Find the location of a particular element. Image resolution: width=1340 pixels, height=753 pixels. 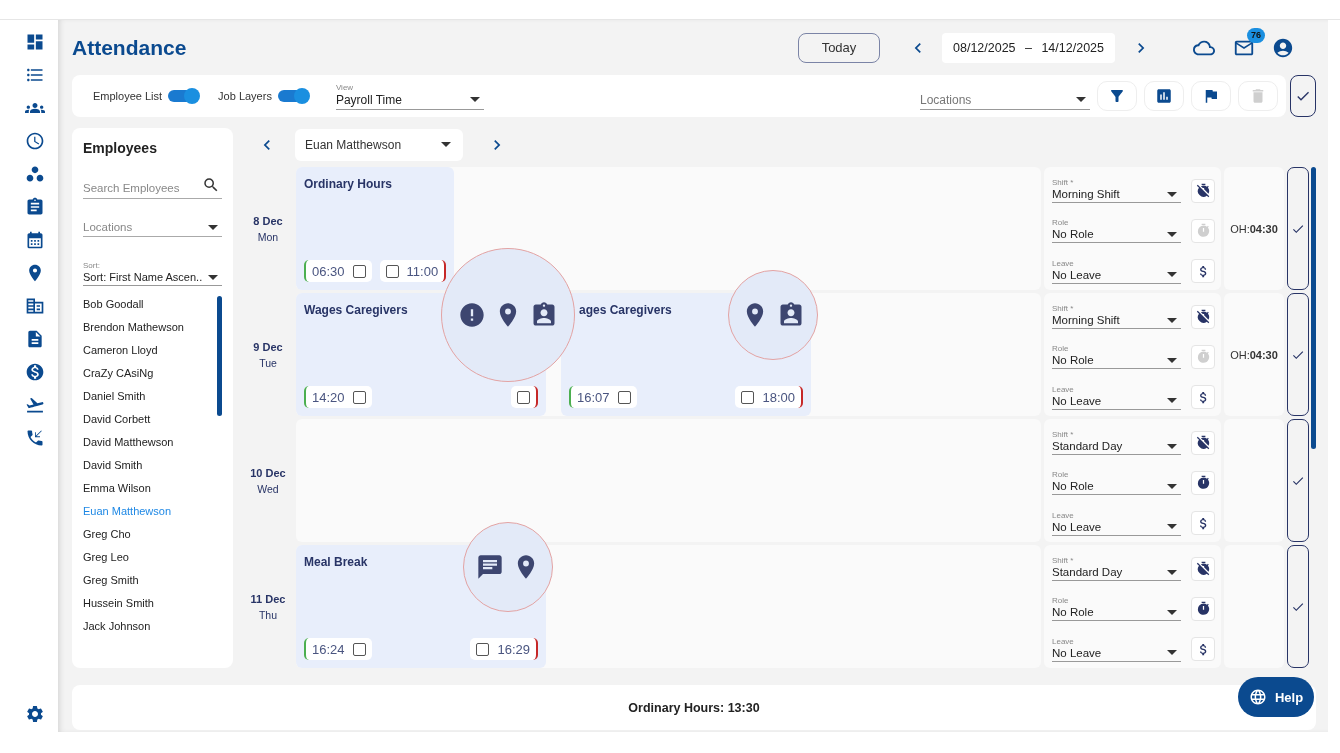

today-button: Today is located at coordinates (839, 47).